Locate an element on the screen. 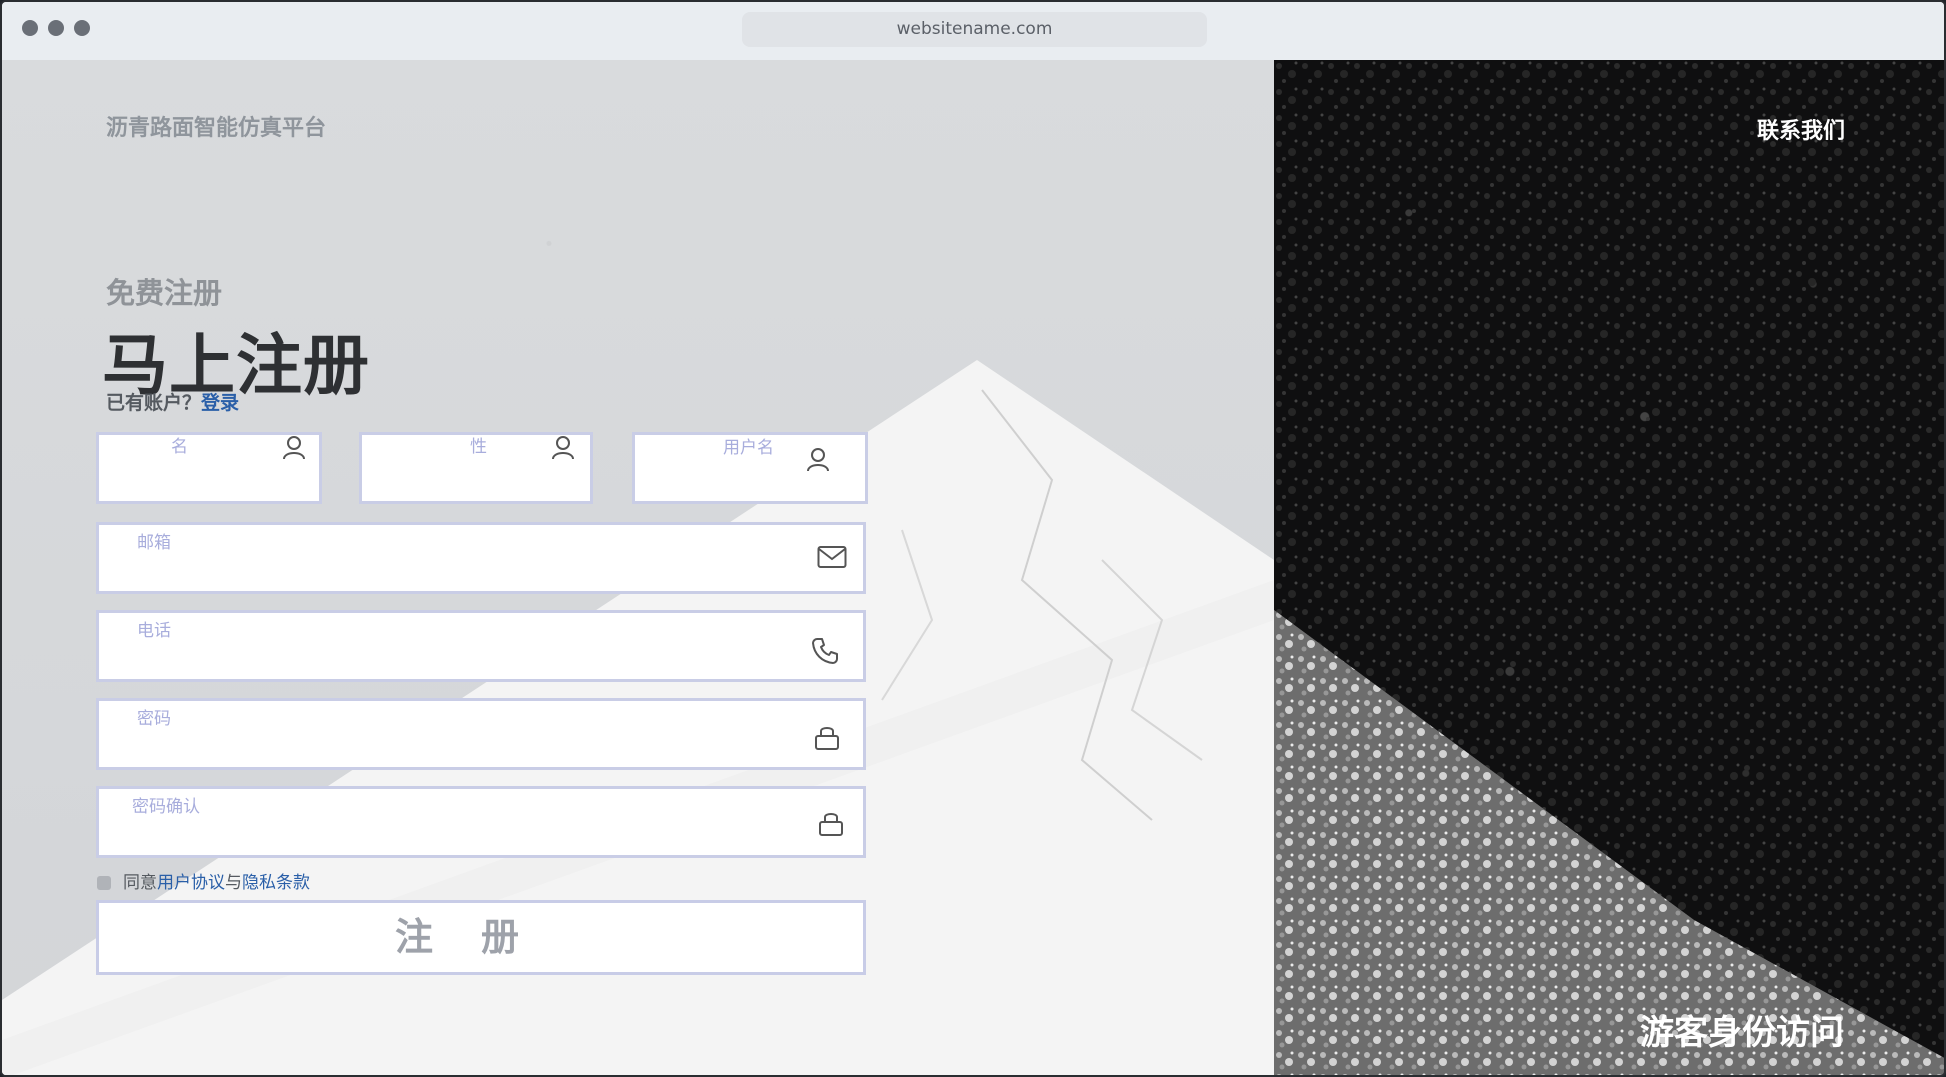 This screenshot has width=1946, height=1077. terms-link: 用户协议 is located at coordinates (191, 883).